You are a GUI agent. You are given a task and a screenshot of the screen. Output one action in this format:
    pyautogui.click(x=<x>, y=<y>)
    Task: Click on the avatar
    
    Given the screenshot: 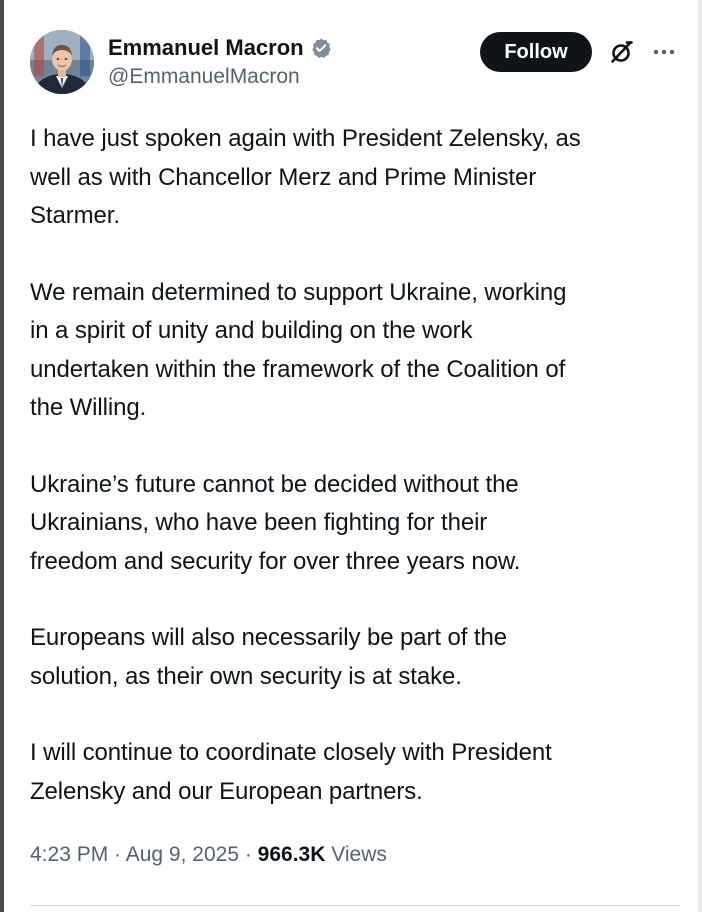 What is the action you would take?
    pyautogui.click(x=62, y=62)
    